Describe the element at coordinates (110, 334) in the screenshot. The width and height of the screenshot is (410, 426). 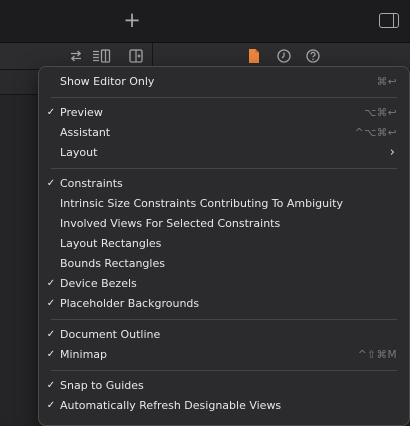
I see `menu-item-label: Document Outline` at that location.